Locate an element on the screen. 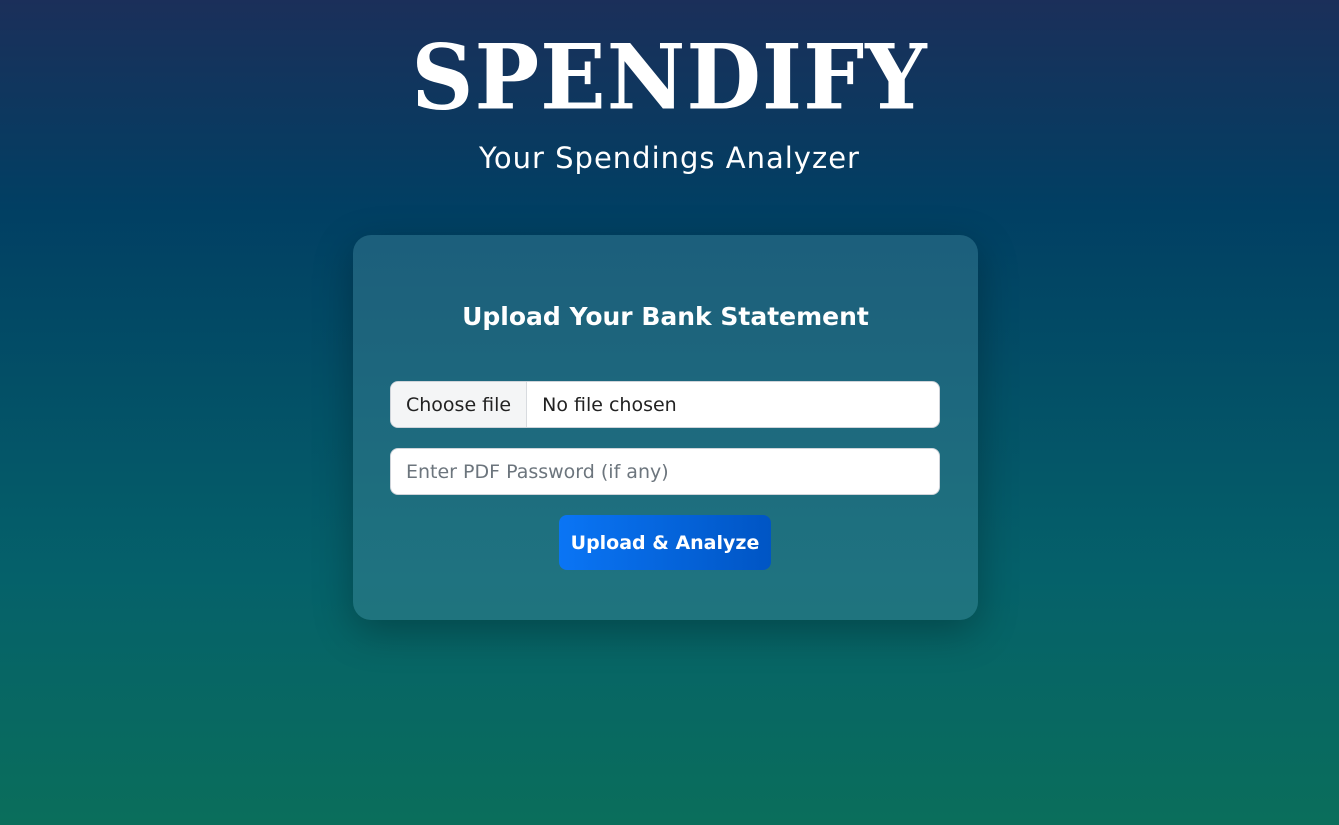 Image resolution: width=1339 pixels, height=825 pixels. upload-analyze-button: Upload & Analyze is located at coordinates (665, 542).